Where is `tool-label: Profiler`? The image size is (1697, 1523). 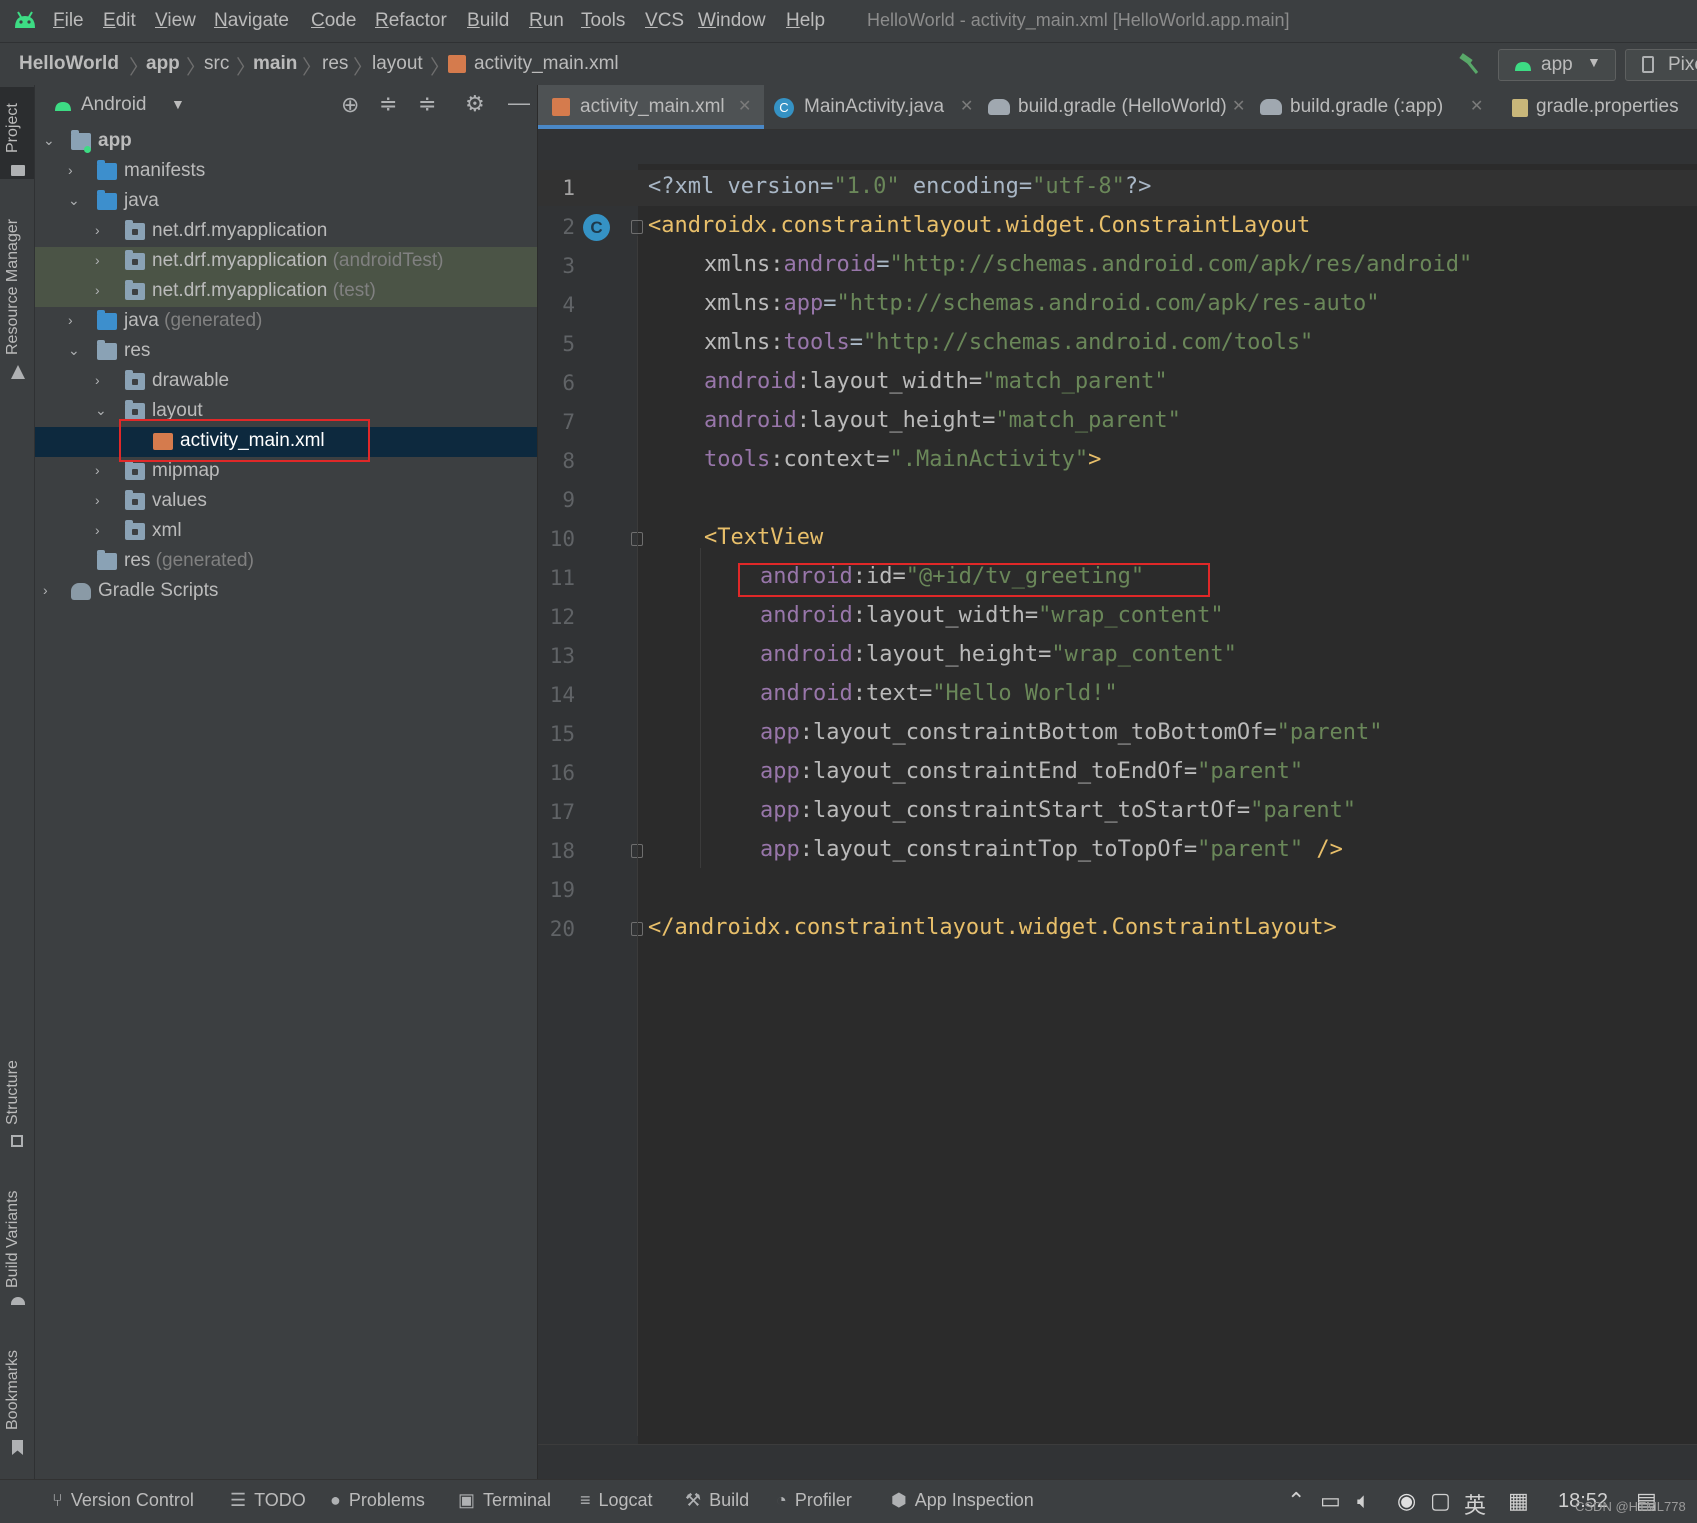 tool-label: Profiler is located at coordinates (823, 1500).